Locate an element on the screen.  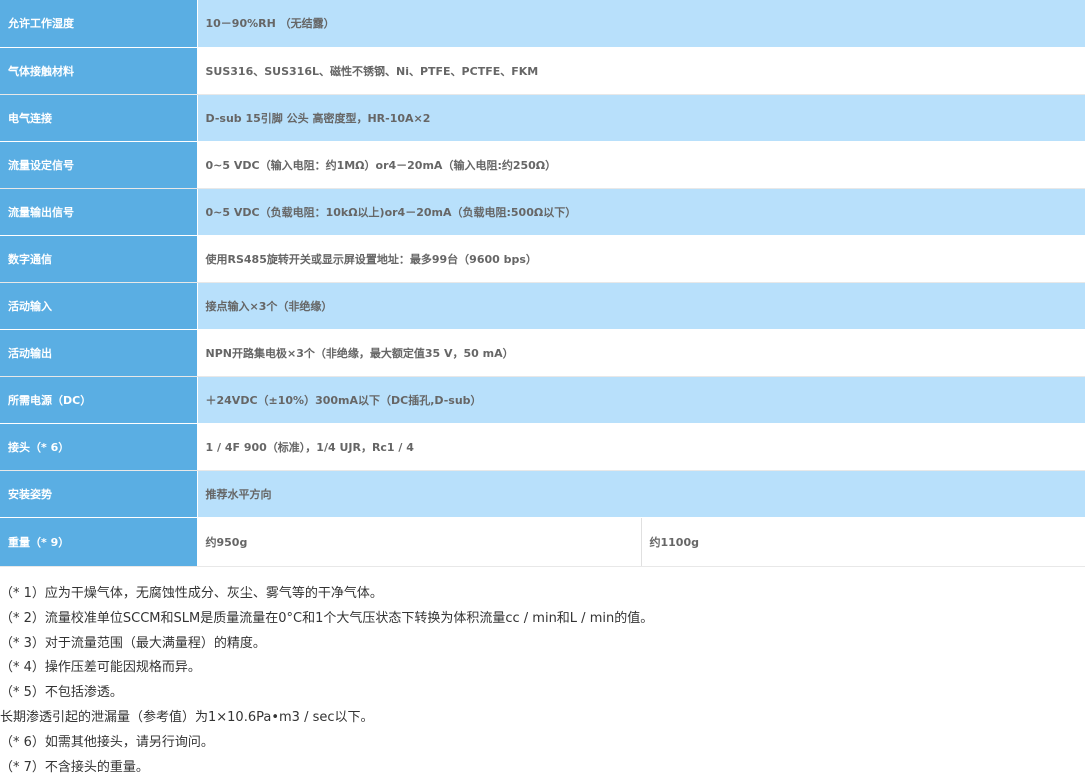
spec-row-mounting: 安装姿势 推荐水平方向 is located at coordinates (542, 494).